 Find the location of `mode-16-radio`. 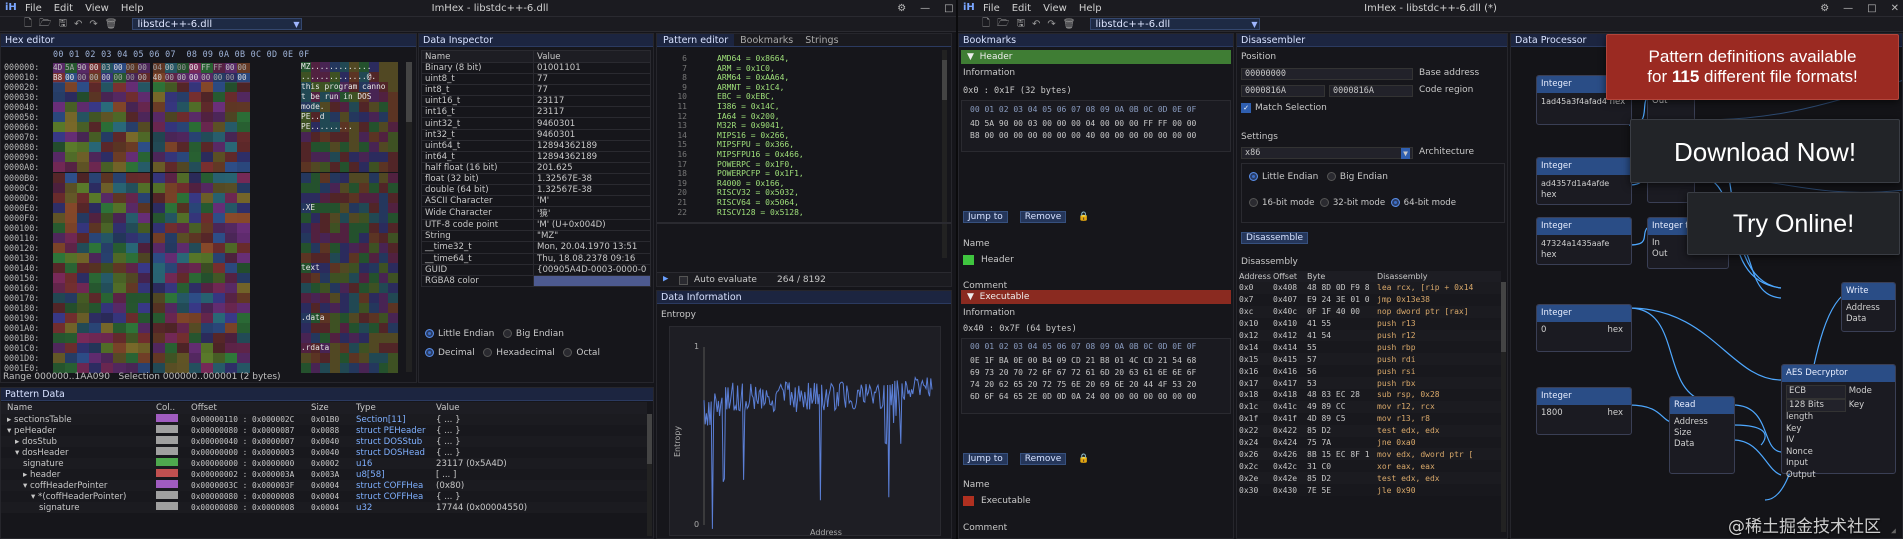

mode-16-radio is located at coordinates (1253, 202).